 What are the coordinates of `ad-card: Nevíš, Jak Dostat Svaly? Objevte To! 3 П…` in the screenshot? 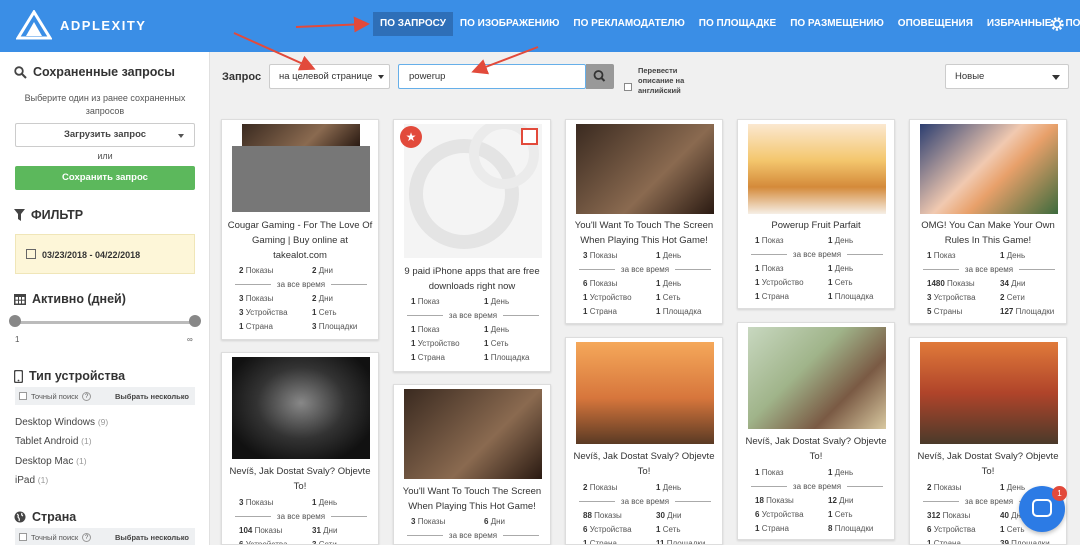 It's located at (300, 448).